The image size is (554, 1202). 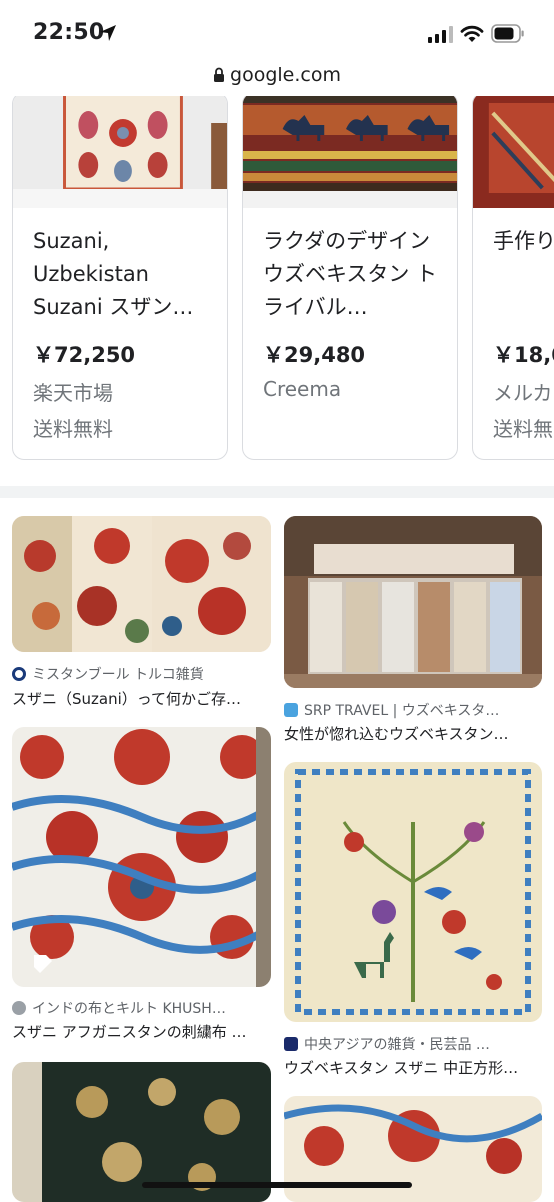 What do you see at coordinates (314, 355) in the screenshot?
I see `product-price: ￥29,480` at bounding box center [314, 355].